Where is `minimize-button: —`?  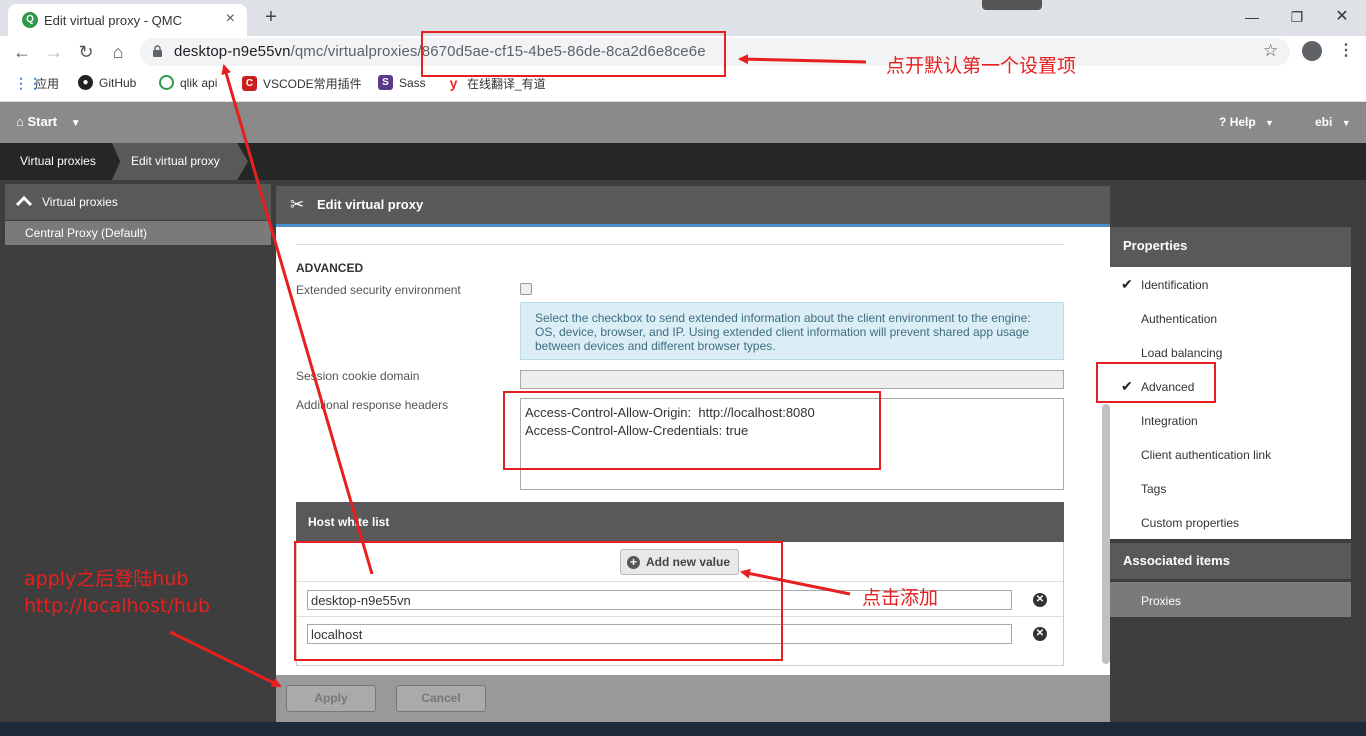 minimize-button: — is located at coordinates (1252, 17).